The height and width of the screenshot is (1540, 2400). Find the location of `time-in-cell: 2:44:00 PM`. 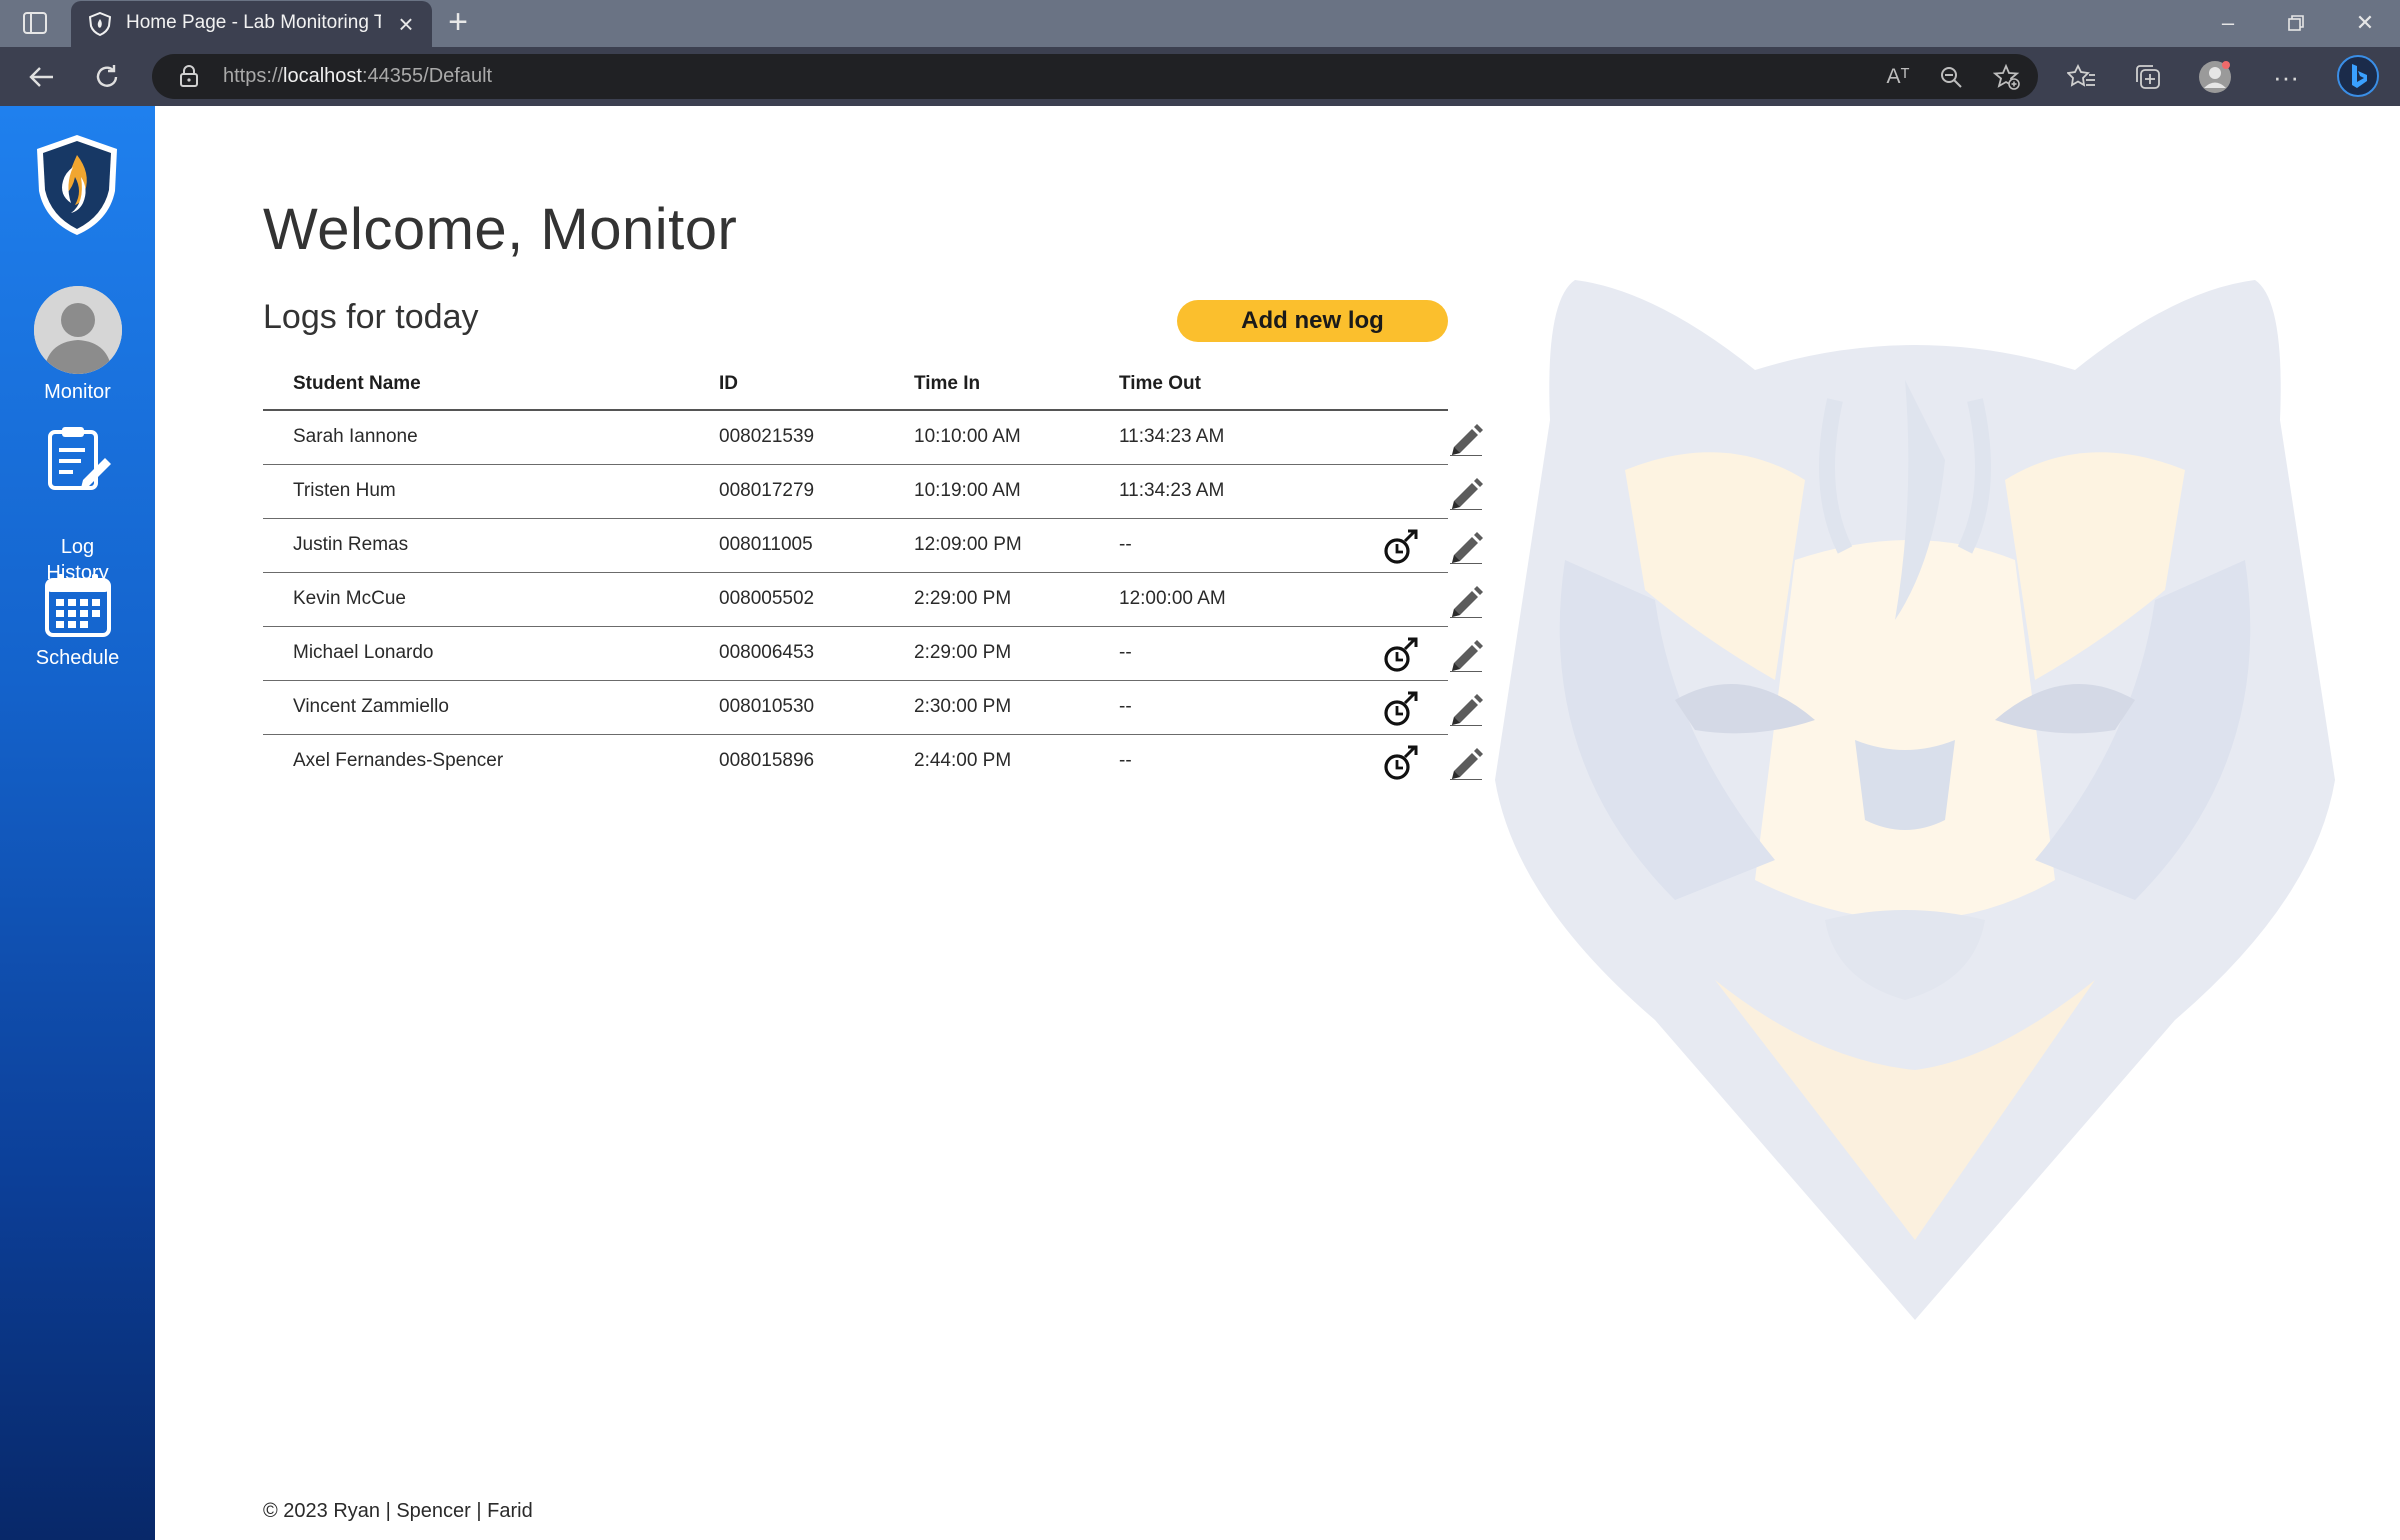

time-in-cell: 2:44:00 PM is located at coordinates (963, 761).